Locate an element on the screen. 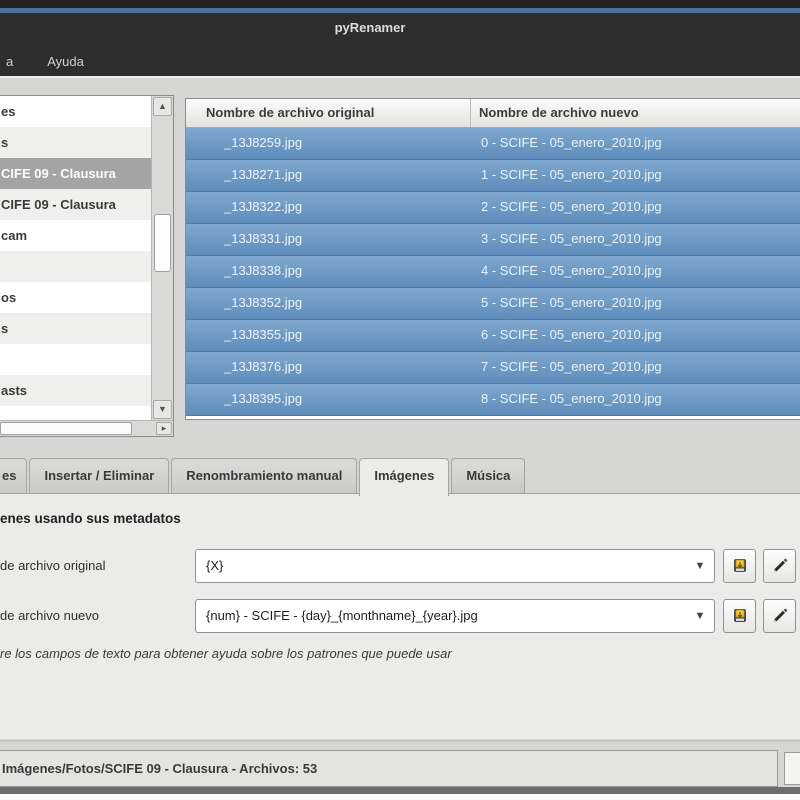  menu-item-ayuda: Ayuda is located at coordinates (65, 63).